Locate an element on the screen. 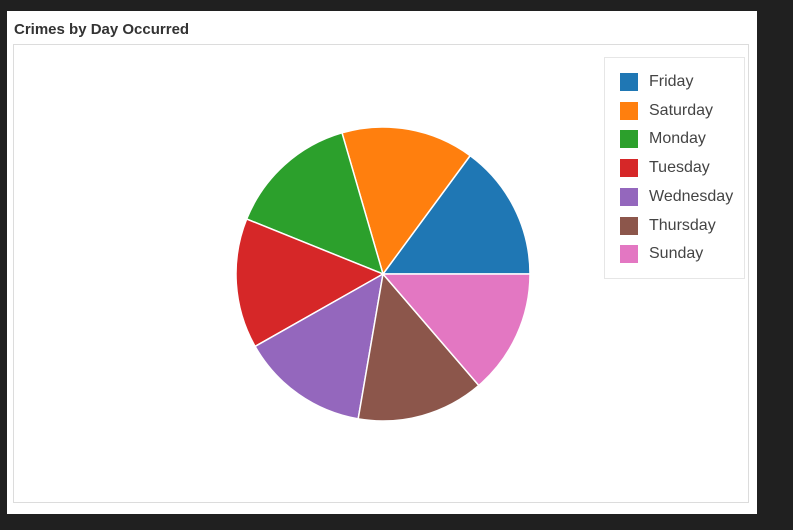 The height and width of the screenshot is (530, 793). legend-item-wednesday: Wednesday is located at coordinates (676, 197).